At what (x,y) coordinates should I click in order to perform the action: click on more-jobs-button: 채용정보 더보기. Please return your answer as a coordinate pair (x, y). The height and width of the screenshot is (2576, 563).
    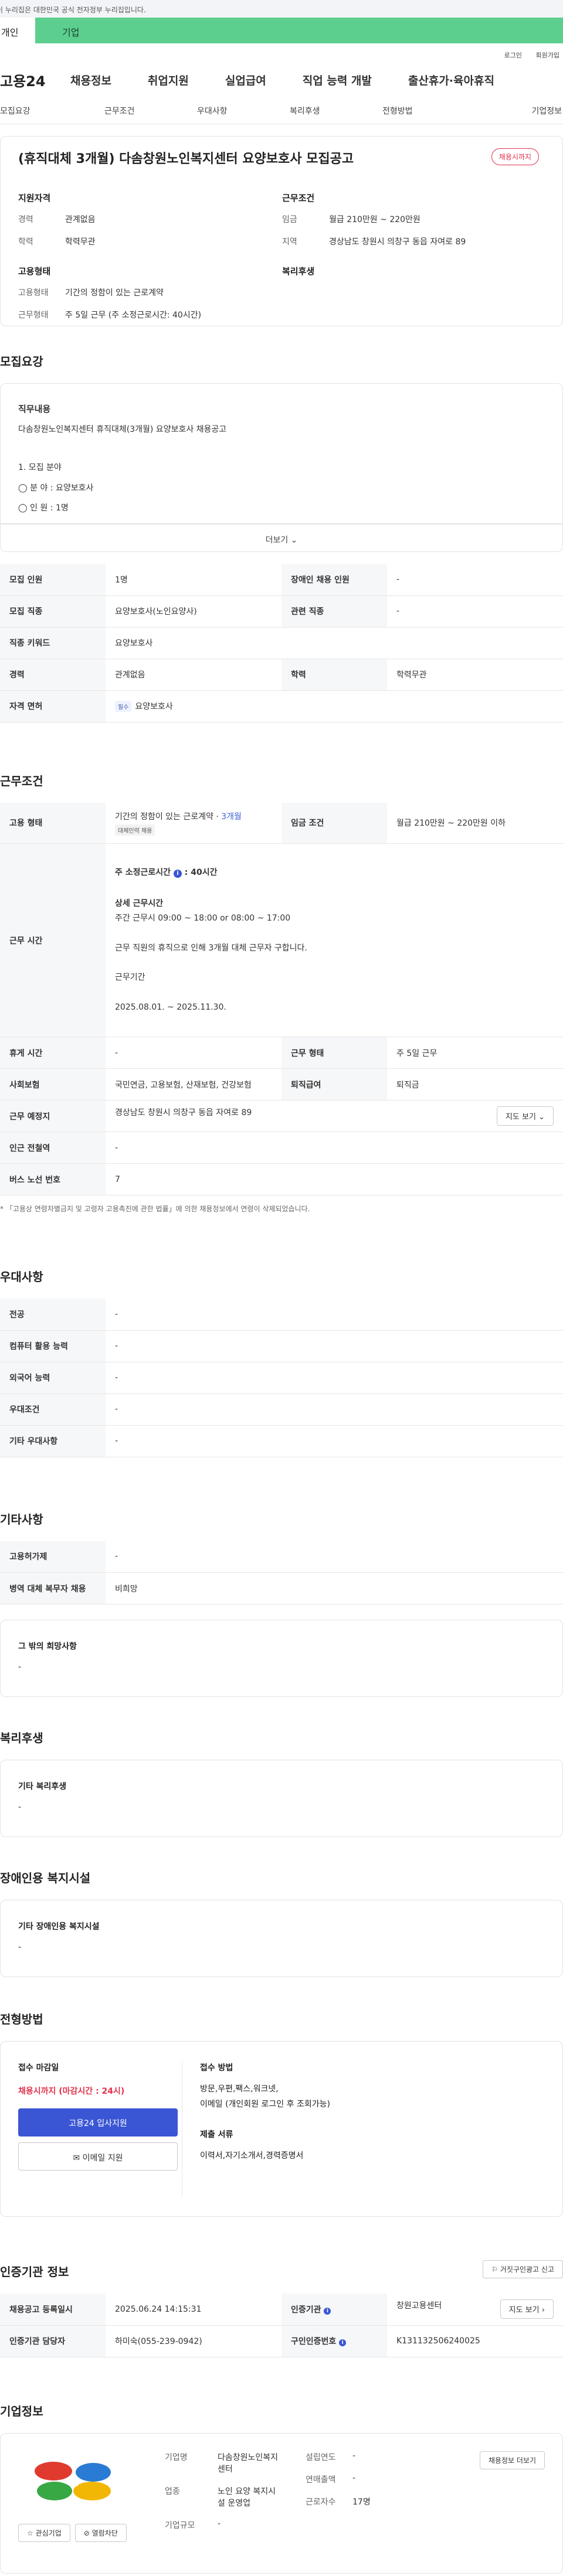
    Looking at the image, I should click on (512, 2460).